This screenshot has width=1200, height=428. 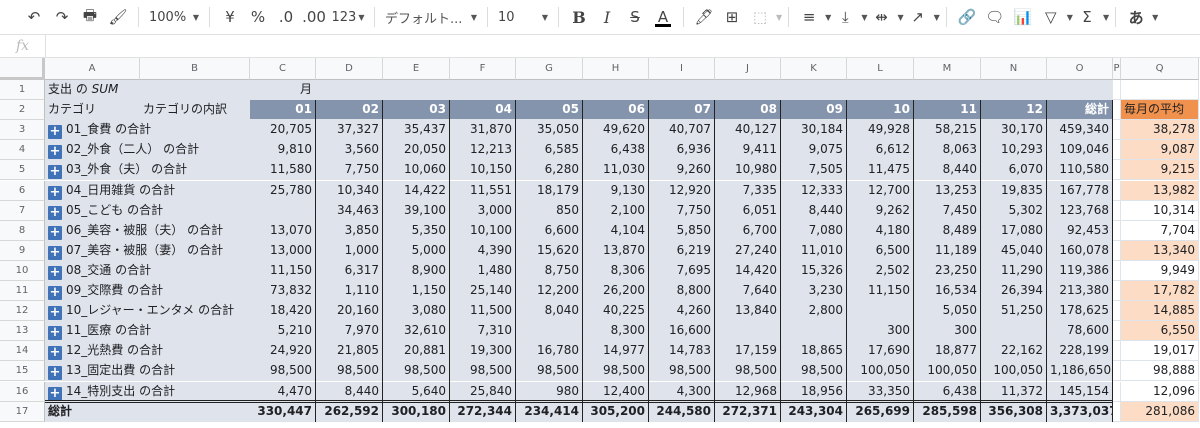 What do you see at coordinates (483, 130) in the screenshot?
I see `value-cell: 31,870` at bounding box center [483, 130].